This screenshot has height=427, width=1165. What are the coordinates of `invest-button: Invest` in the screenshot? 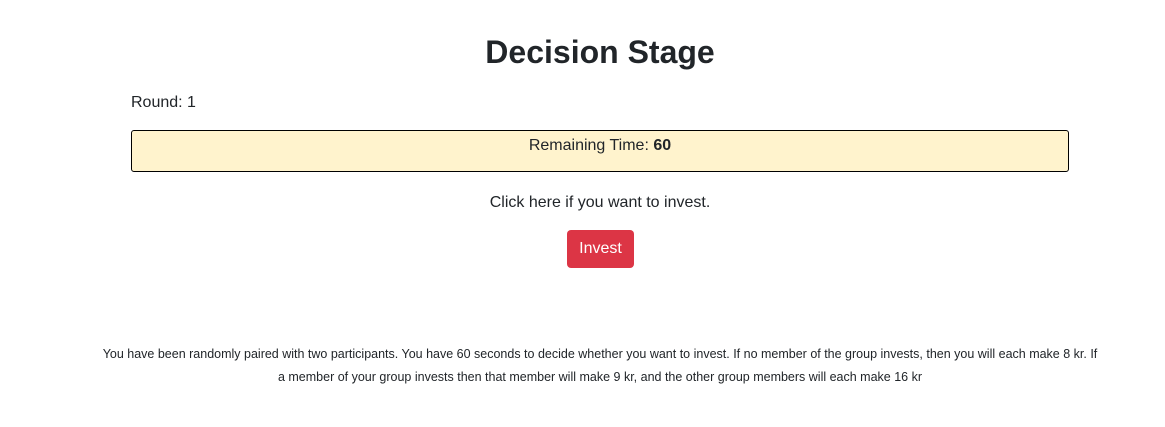 It's located at (600, 249).